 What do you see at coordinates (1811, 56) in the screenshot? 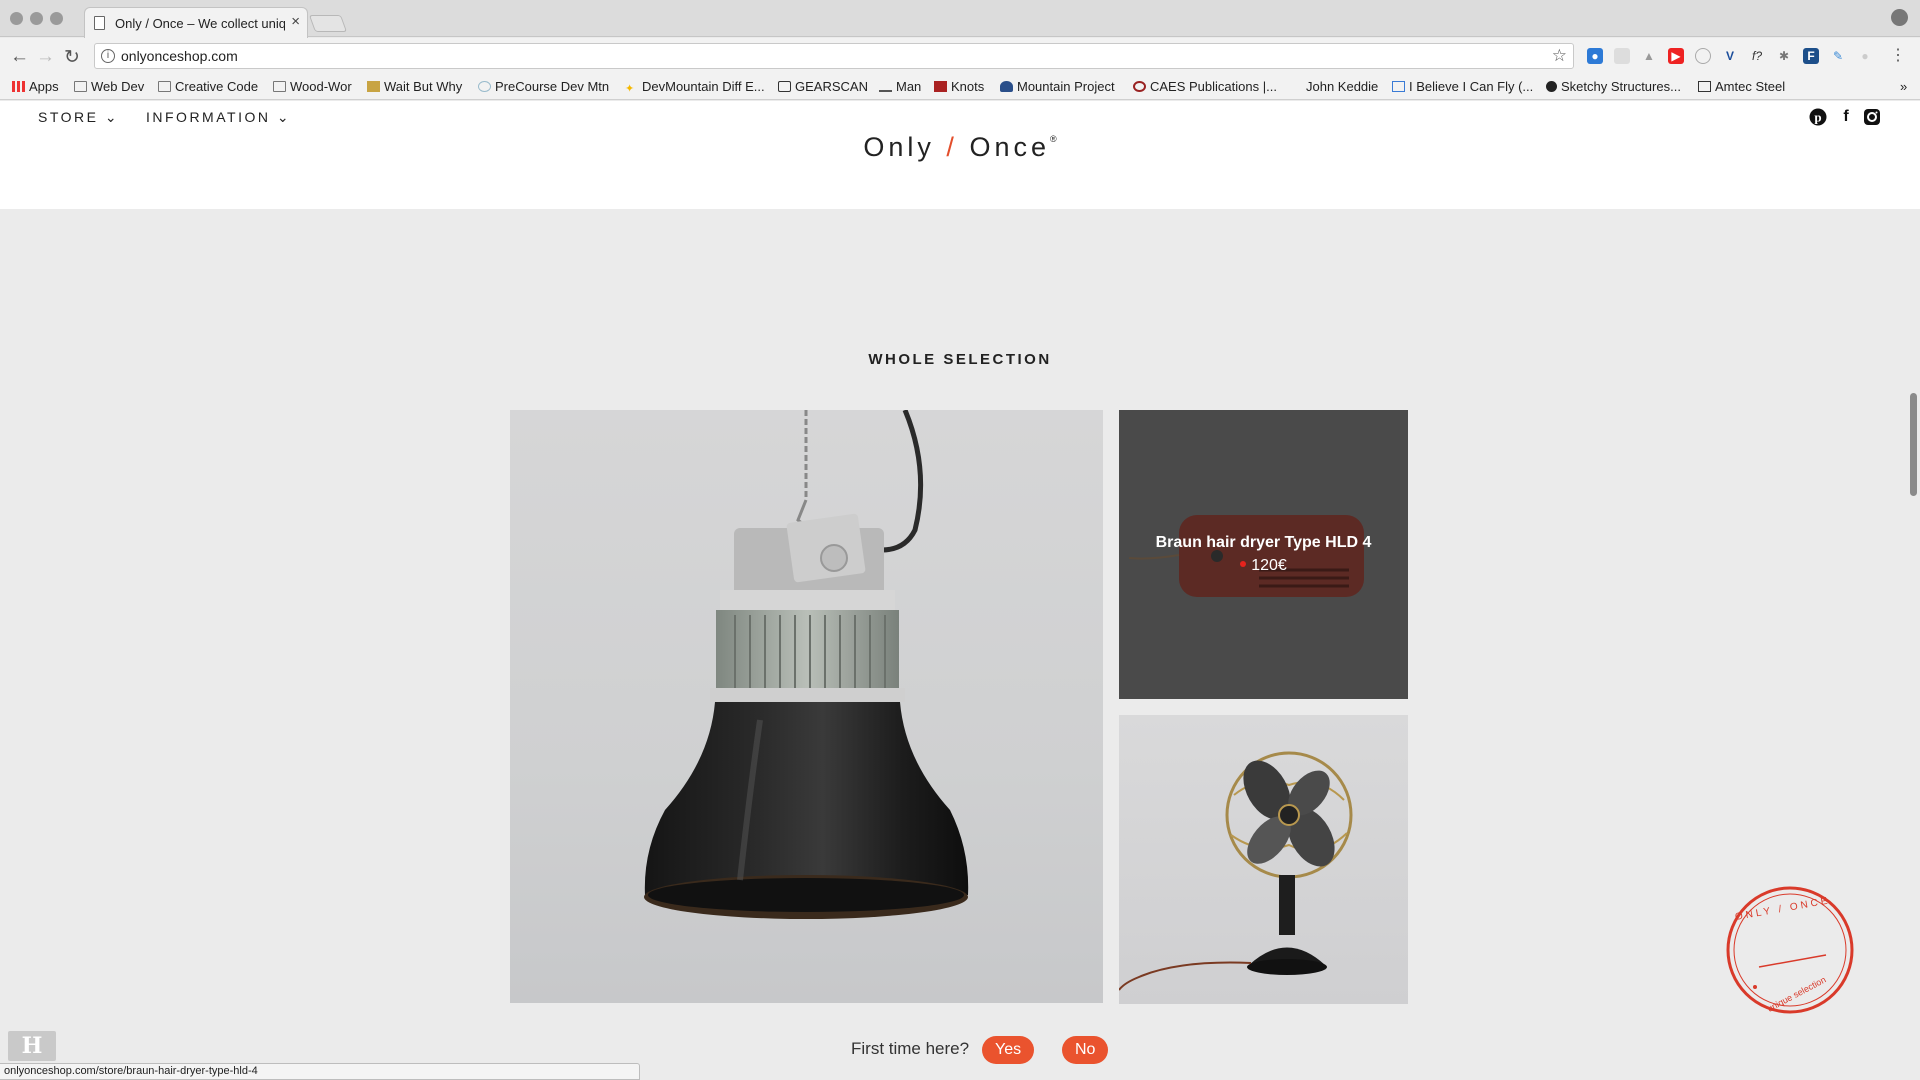
I see `extension-f-icon: F` at bounding box center [1811, 56].